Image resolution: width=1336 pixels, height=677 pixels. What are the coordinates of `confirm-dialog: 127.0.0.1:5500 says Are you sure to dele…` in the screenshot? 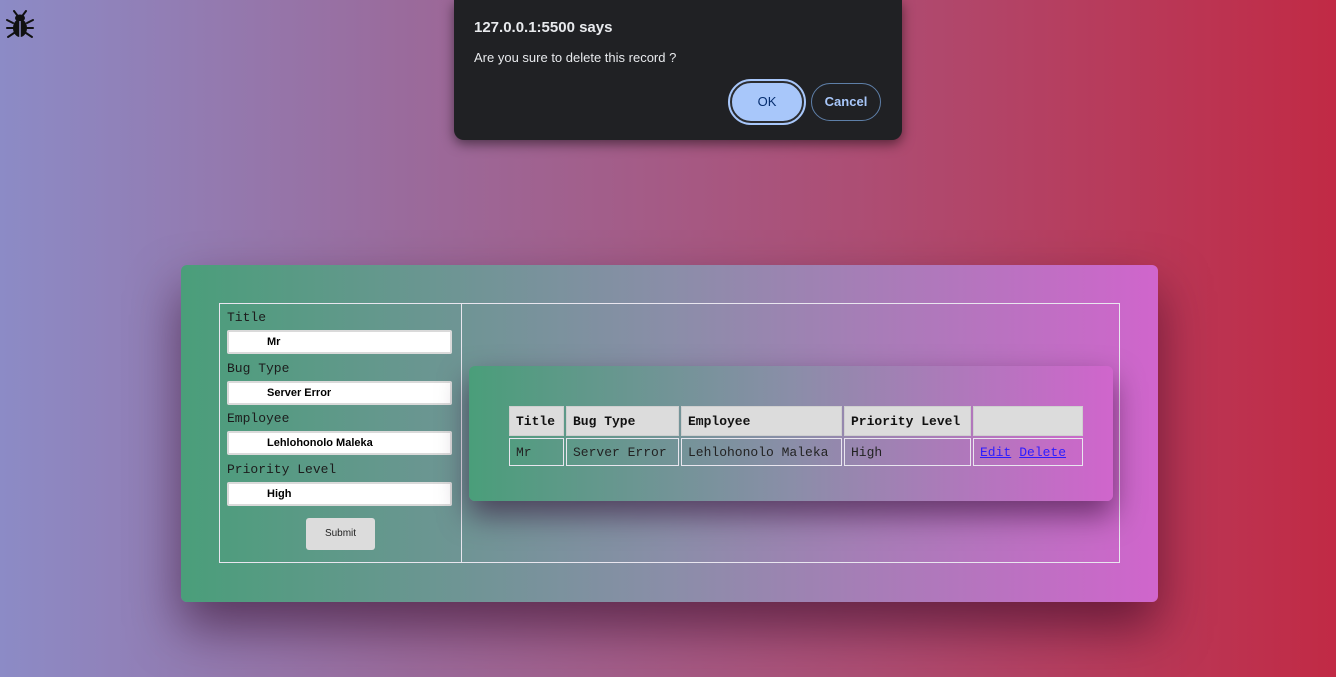 It's located at (678, 70).